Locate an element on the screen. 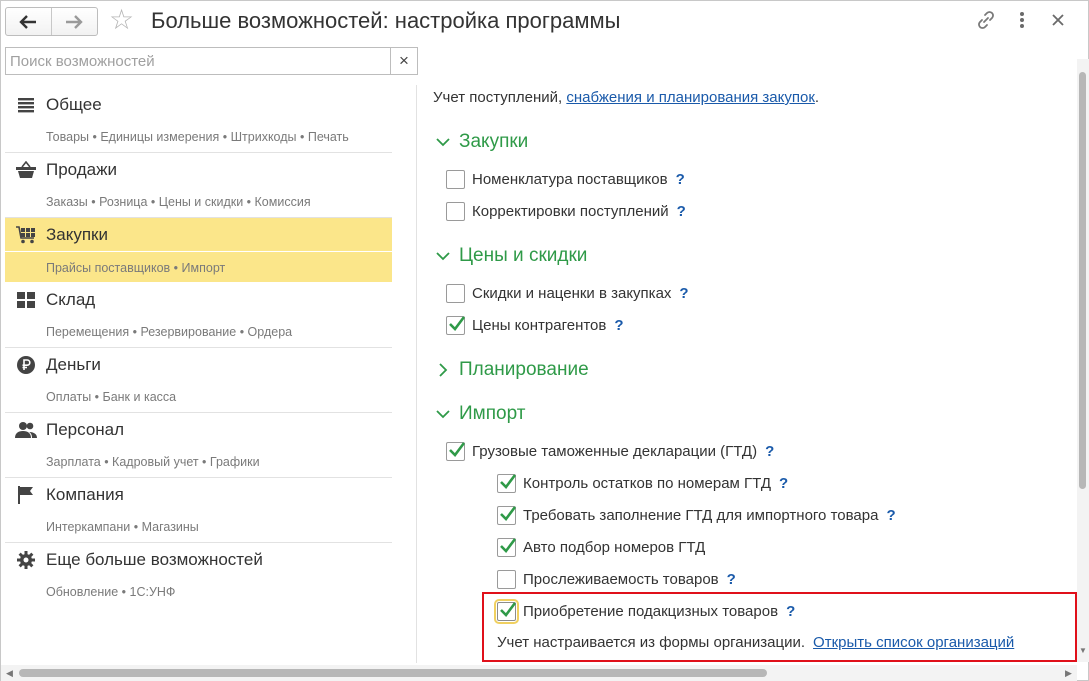  vertical-scroll-thumb is located at coordinates (1082, 280).